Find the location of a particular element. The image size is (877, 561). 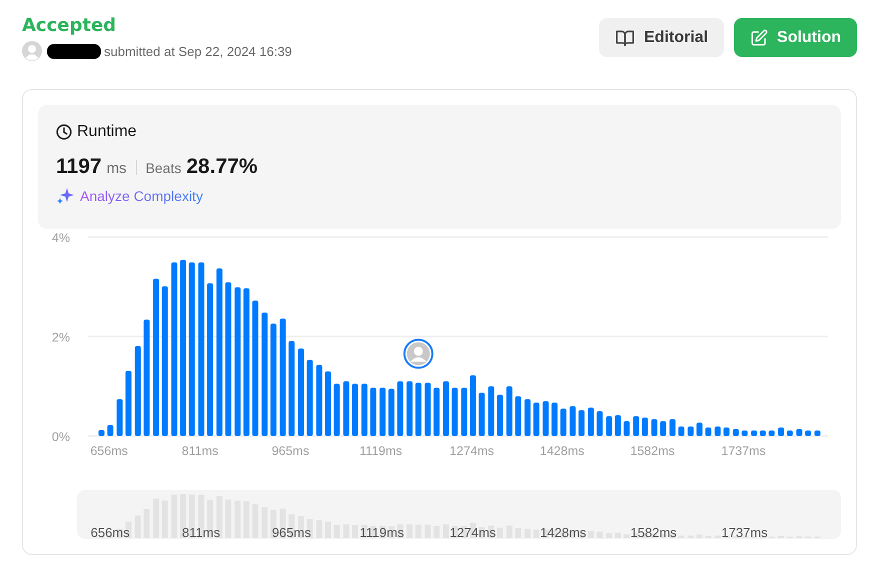

navigator-label: 1428ms is located at coordinates (563, 532).